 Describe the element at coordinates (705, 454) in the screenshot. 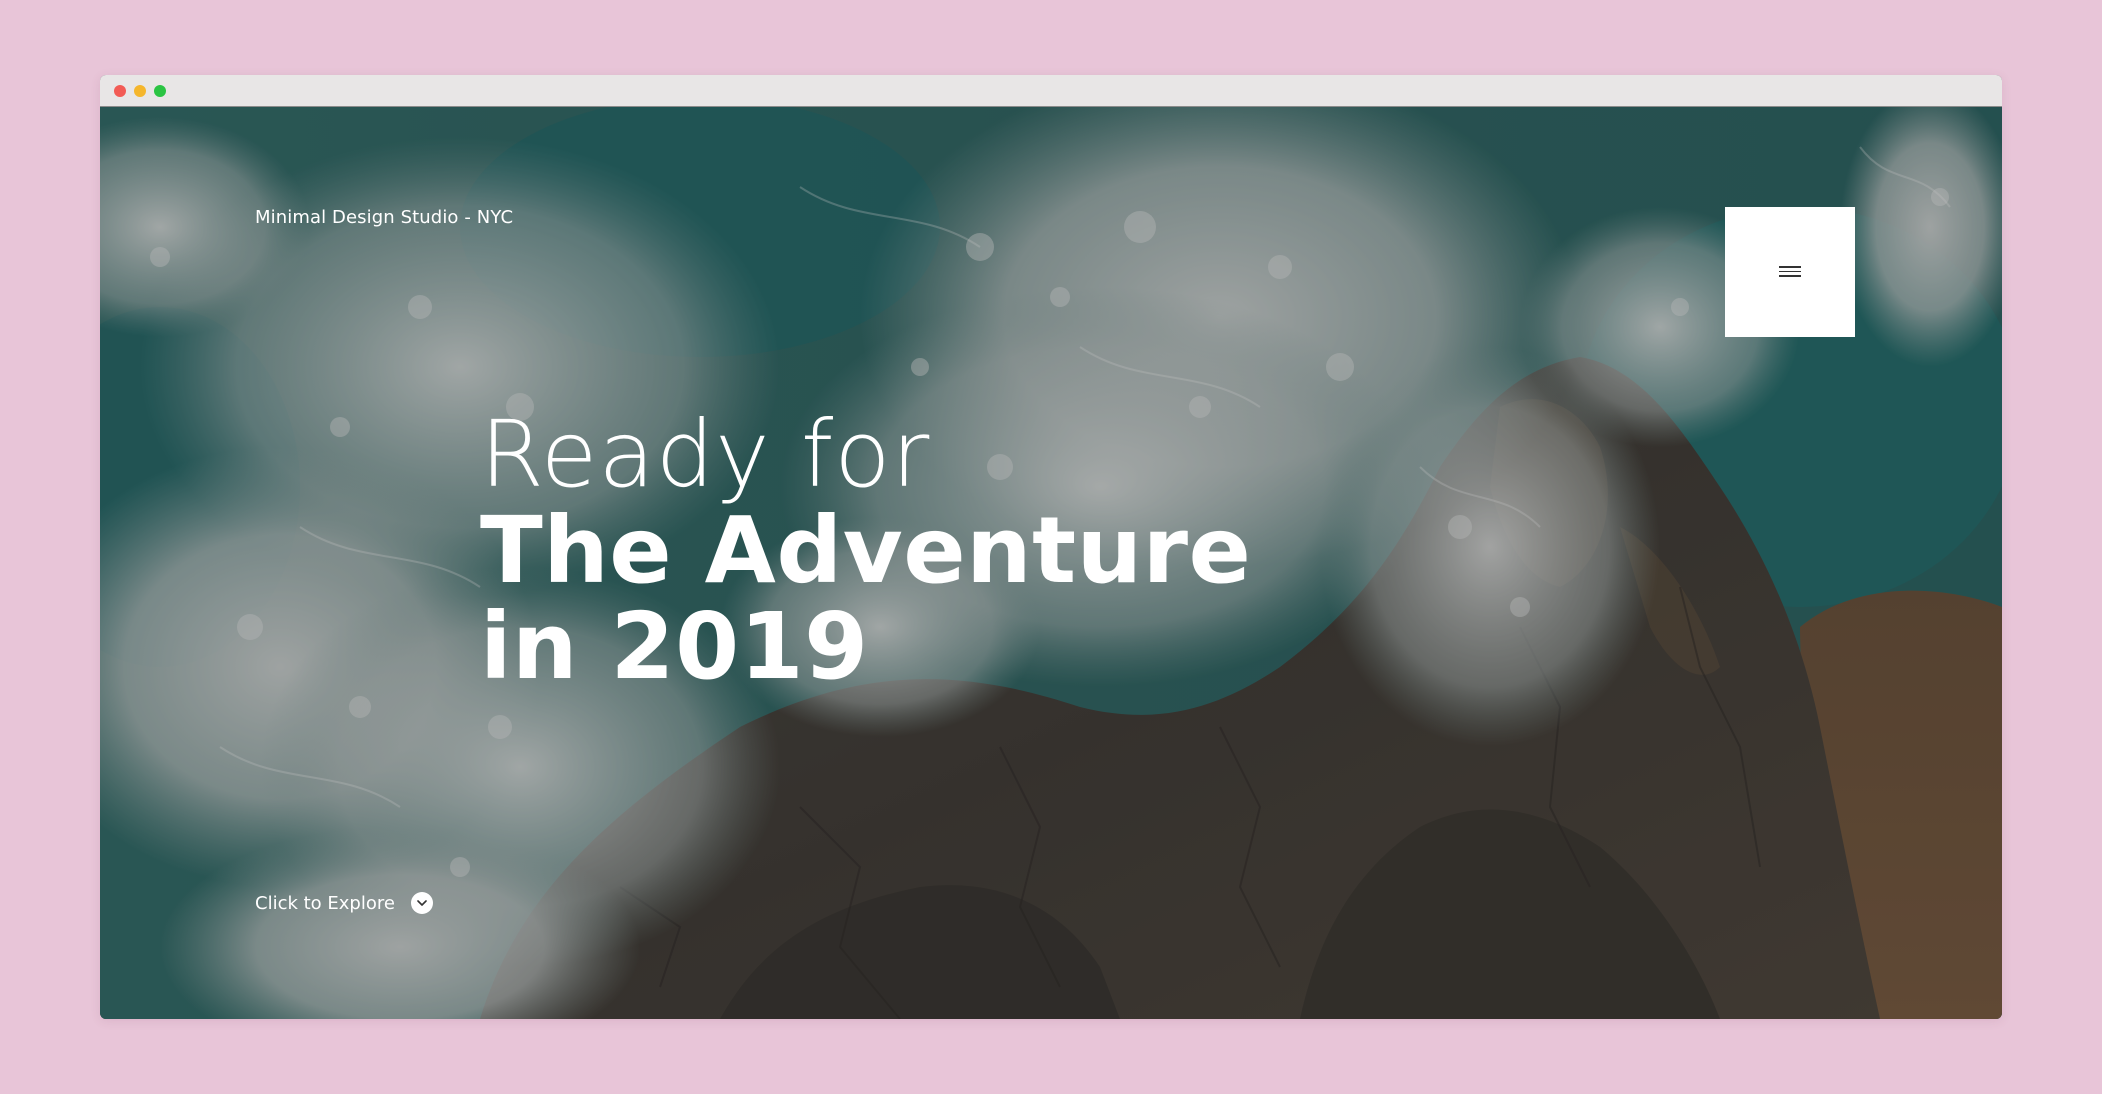

I see `headline-line-1: Ready for` at that location.